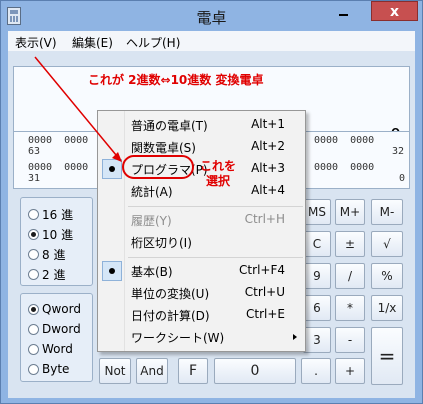 The image size is (423, 404). Describe the element at coordinates (201, 293) in the screenshot. I see `menu-item-unit-conversion: 単位の変換(U) Ctrl+U` at that location.